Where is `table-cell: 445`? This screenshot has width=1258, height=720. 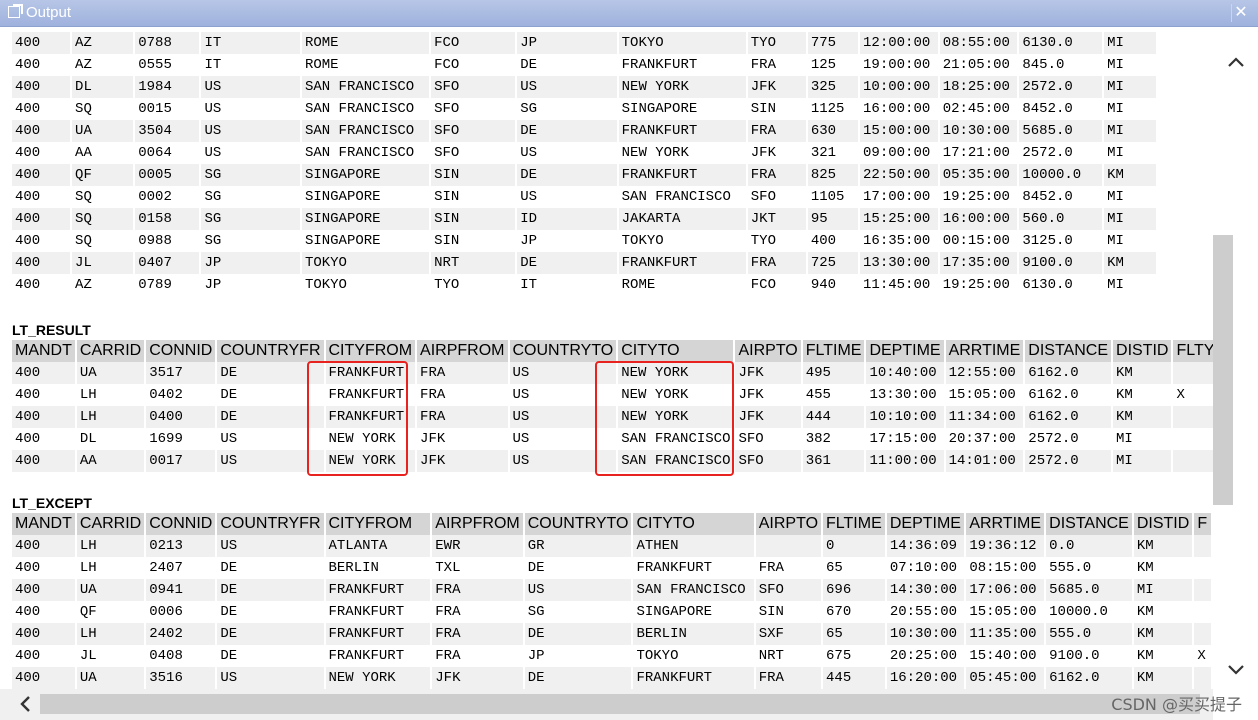 table-cell: 445 is located at coordinates (854, 678).